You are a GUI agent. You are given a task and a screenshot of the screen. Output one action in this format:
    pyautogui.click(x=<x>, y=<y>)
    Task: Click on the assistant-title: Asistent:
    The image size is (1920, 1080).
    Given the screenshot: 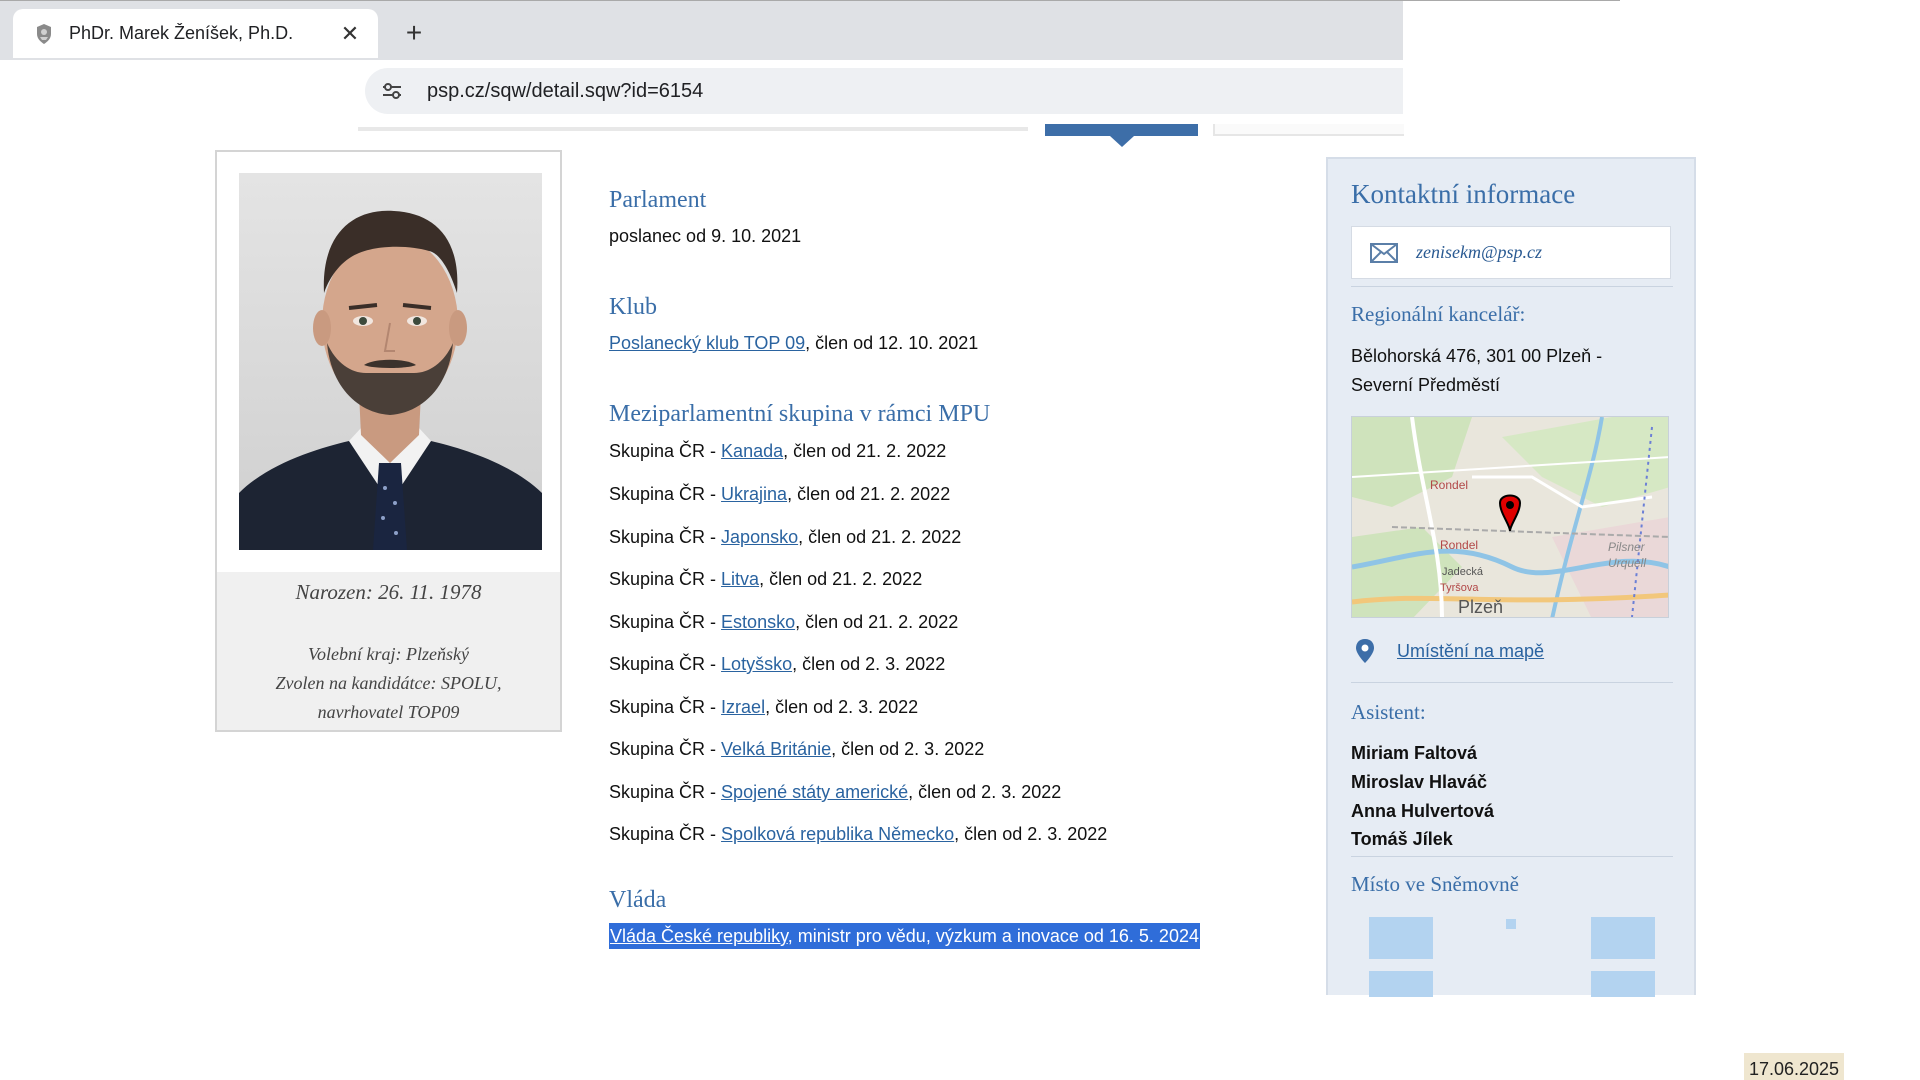 What is the action you would take?
    pyautogui.click(x=1388, y=712)
    